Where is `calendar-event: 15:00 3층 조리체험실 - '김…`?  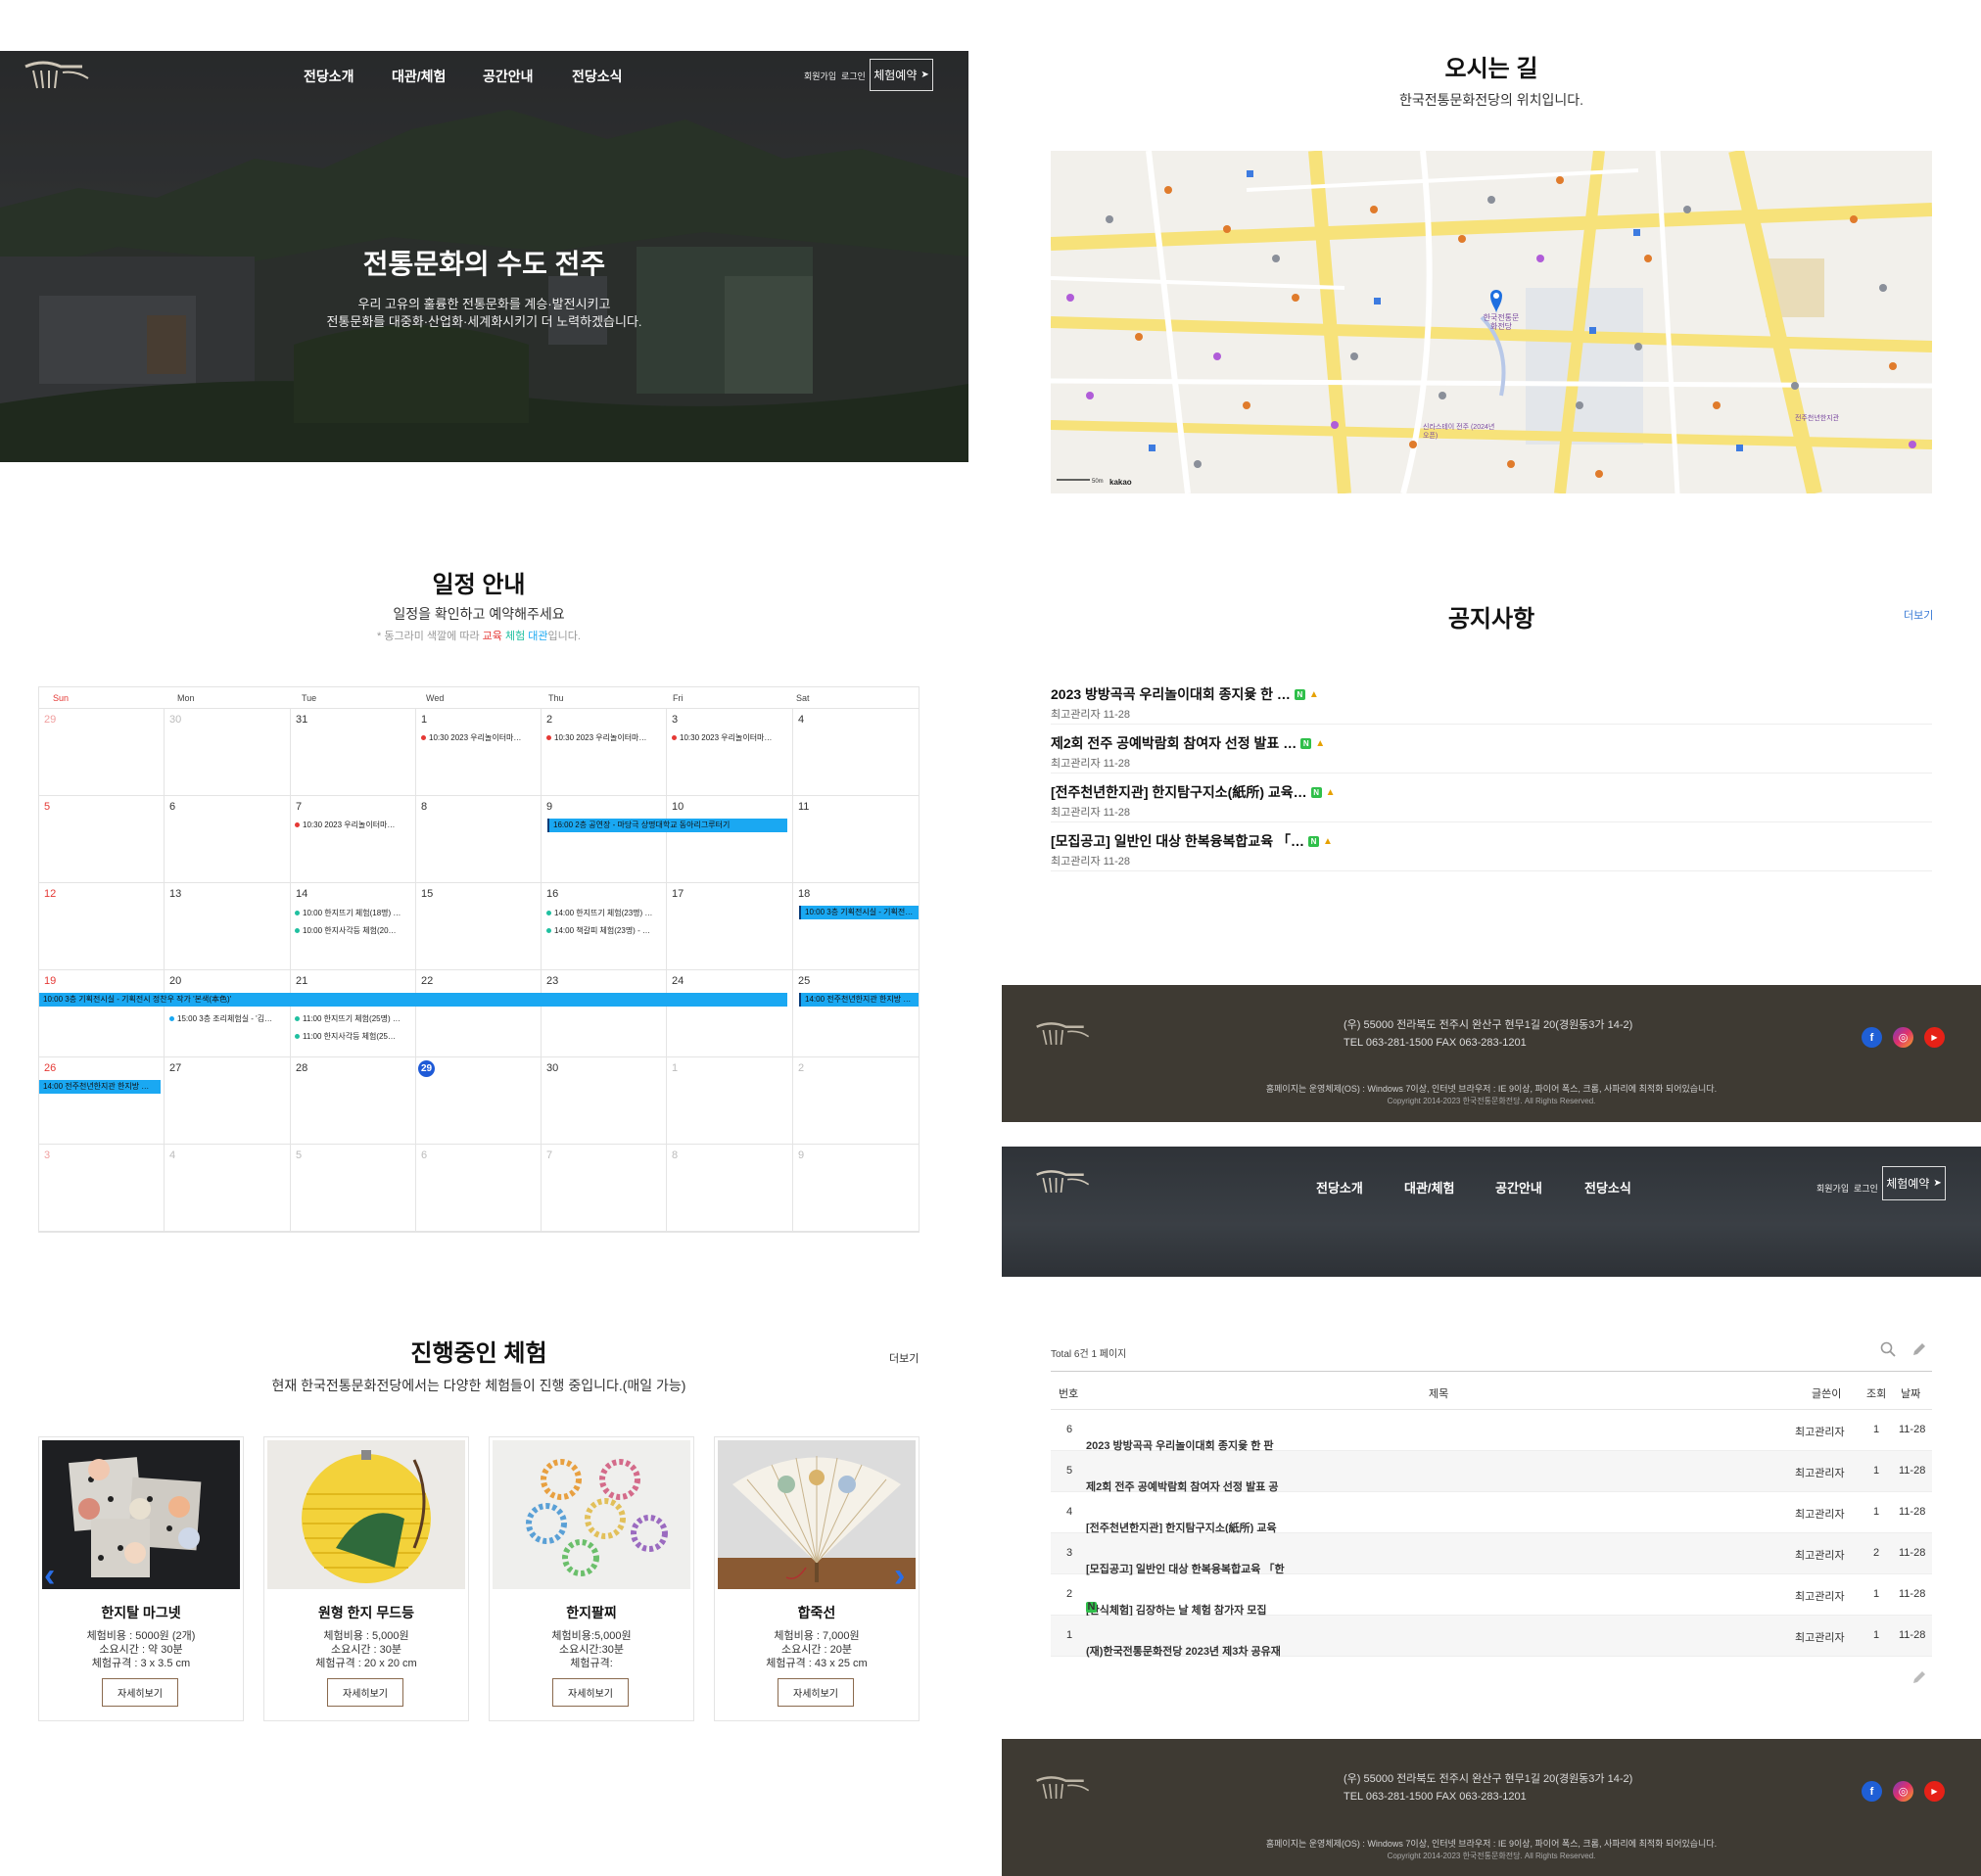 calendar-event: 15:00 3층 조리체험실 - '김… is located at coordinates (227, 1019).